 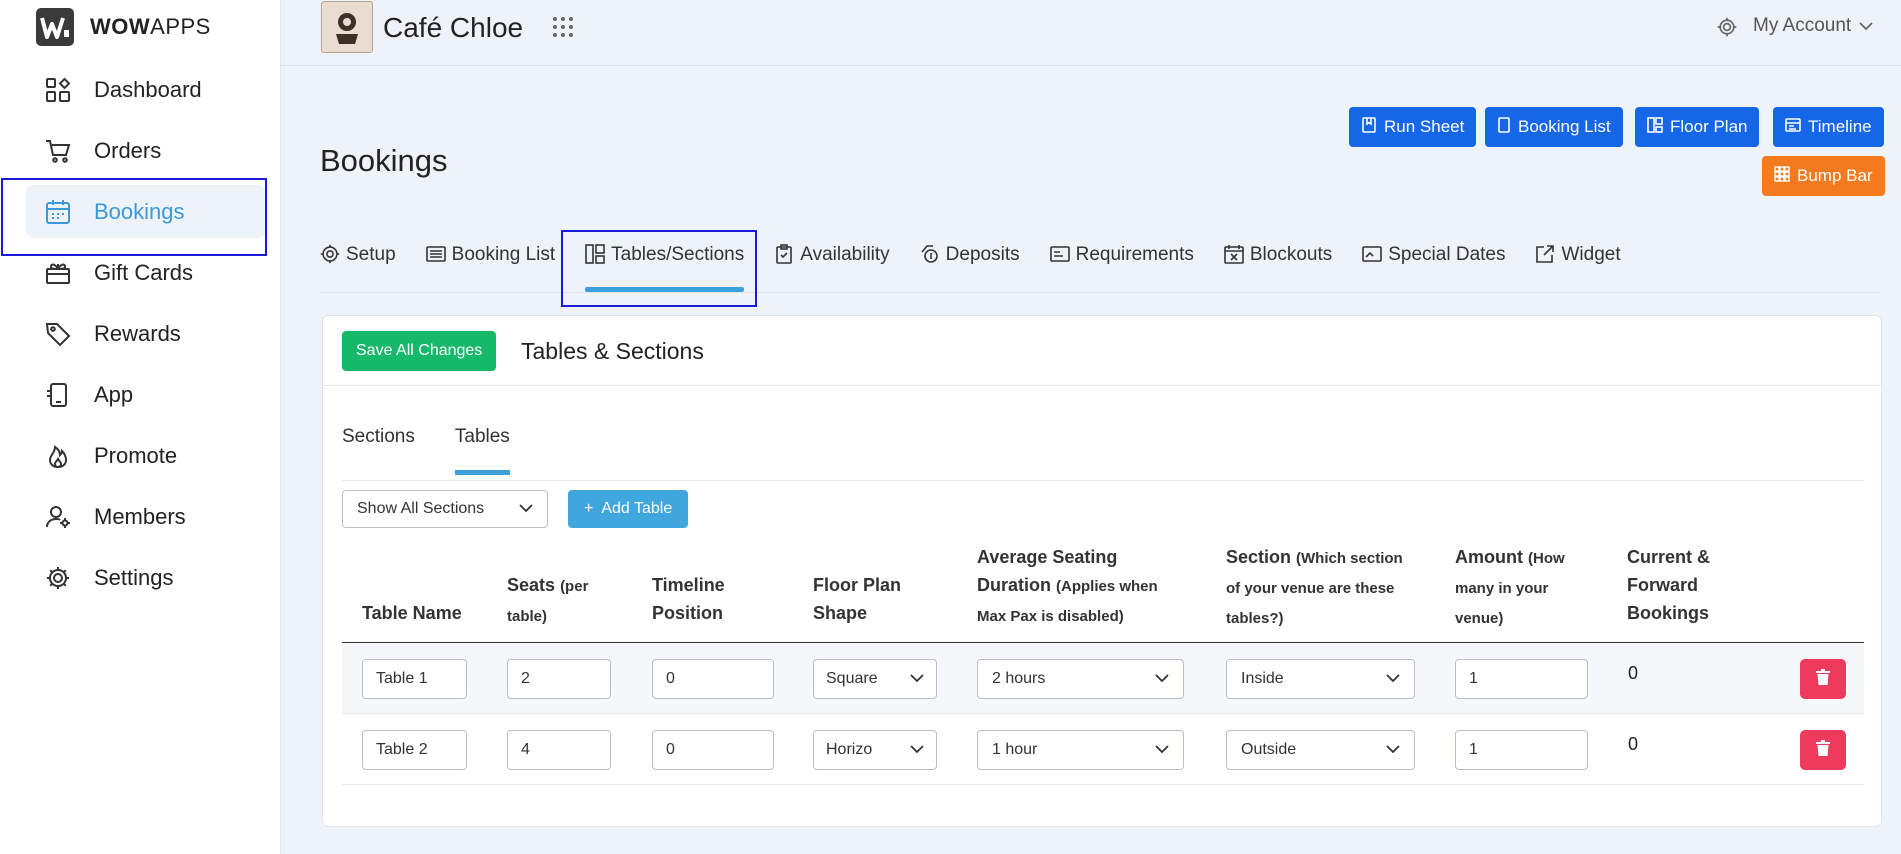 I want to click on list-icon, so click(x=435, y=257).